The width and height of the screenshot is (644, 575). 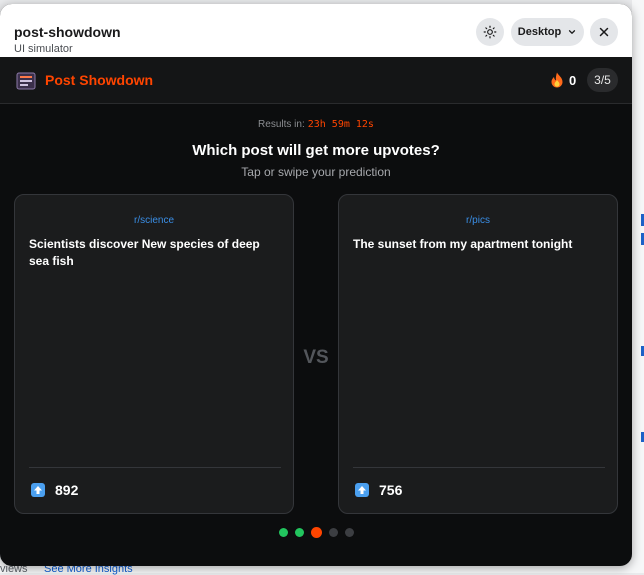 I want to click on fire-icon, so click(x=557, y=80).